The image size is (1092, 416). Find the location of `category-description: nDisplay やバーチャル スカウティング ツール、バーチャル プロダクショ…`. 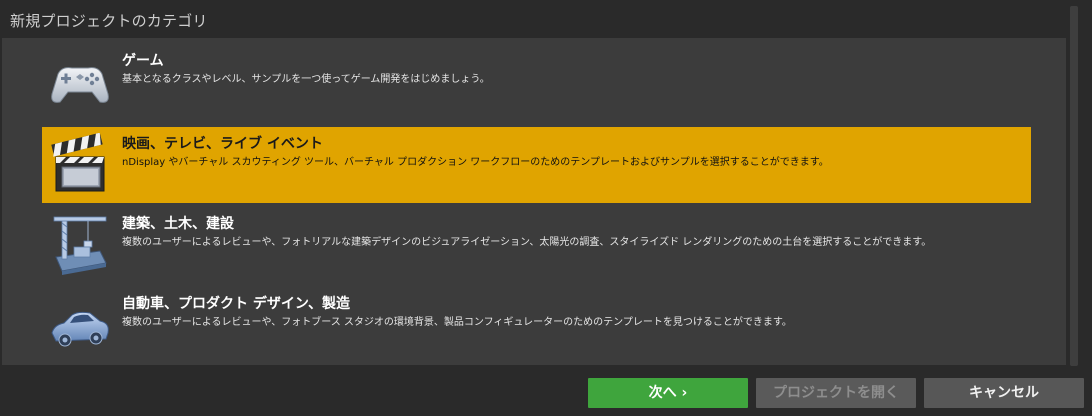

category-description: nDisplay やバーチャル スカウティング ツール、バーチャル プロダクショ… is located at coordinates (475, 162).